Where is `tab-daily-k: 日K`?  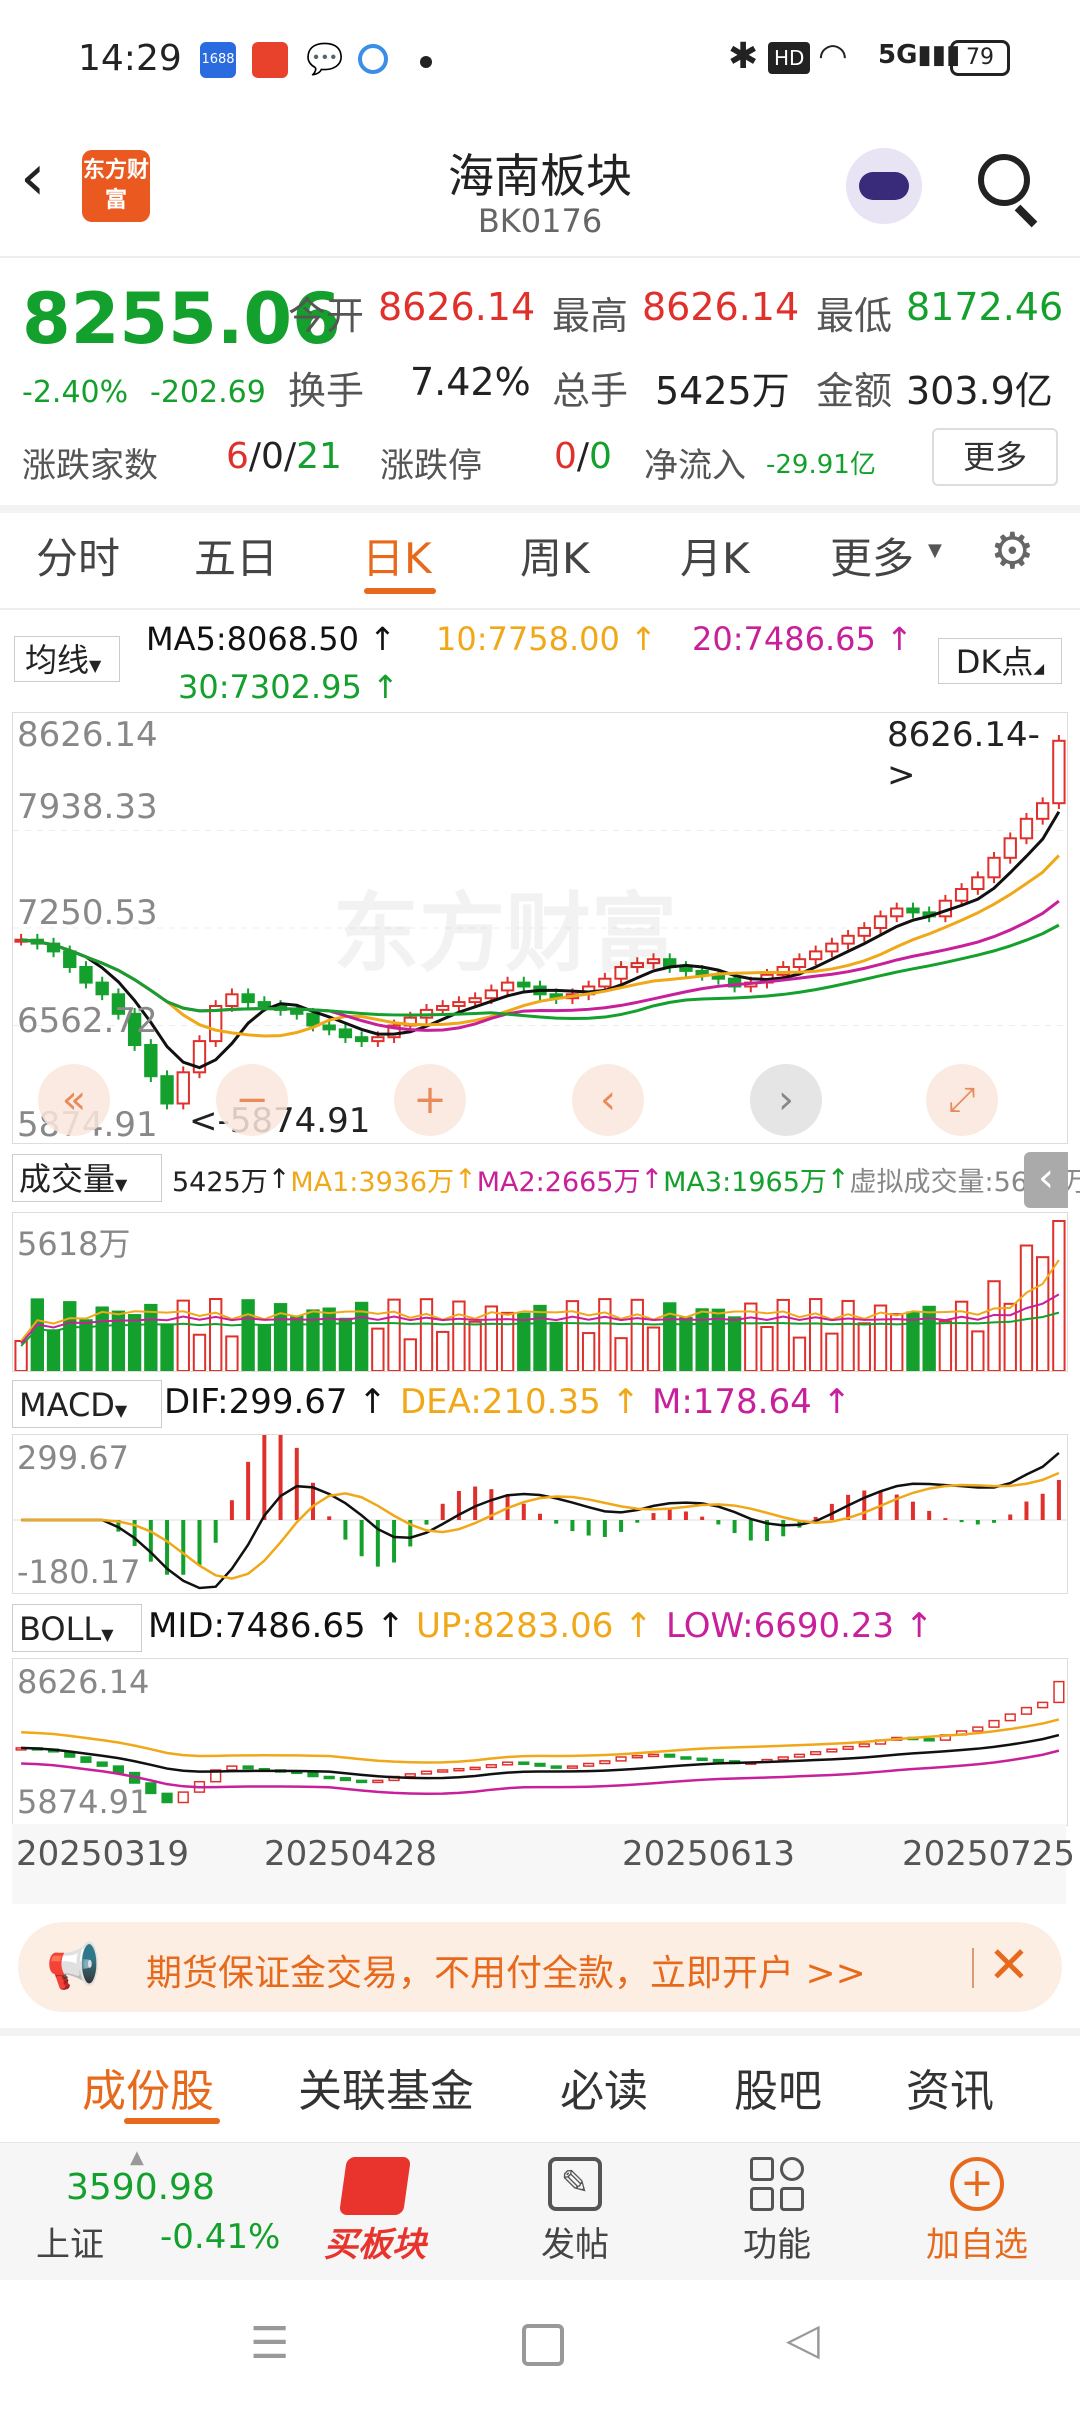
tab-daily-k: 日K is located at coordinates (397, 555).